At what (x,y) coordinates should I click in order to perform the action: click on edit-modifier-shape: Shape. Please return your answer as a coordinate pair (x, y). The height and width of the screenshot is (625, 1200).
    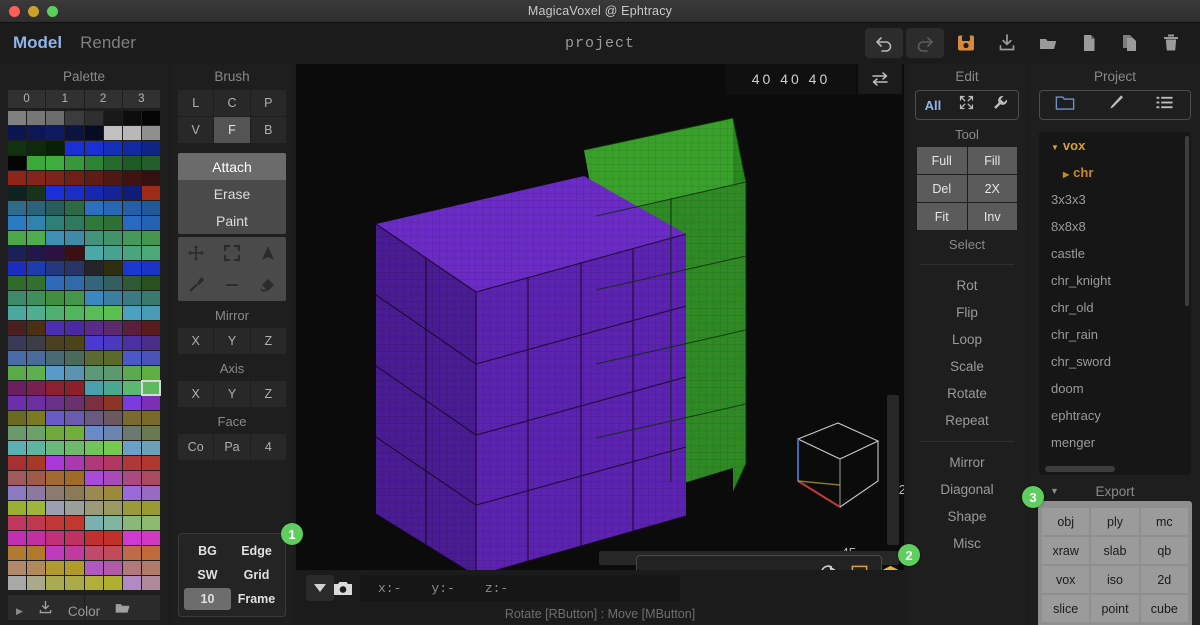
    Looking at the image, I should click on (967, 516).